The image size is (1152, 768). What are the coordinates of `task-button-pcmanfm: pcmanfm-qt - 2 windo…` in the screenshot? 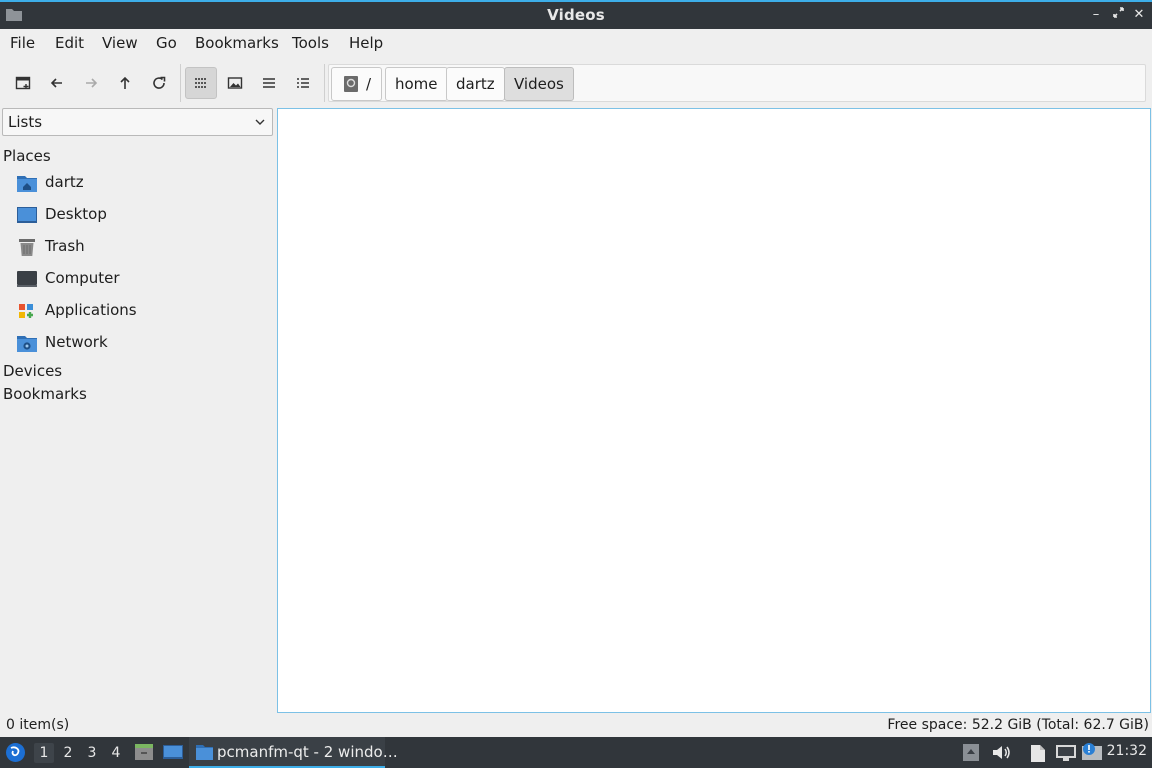 It's located at (293, 752).